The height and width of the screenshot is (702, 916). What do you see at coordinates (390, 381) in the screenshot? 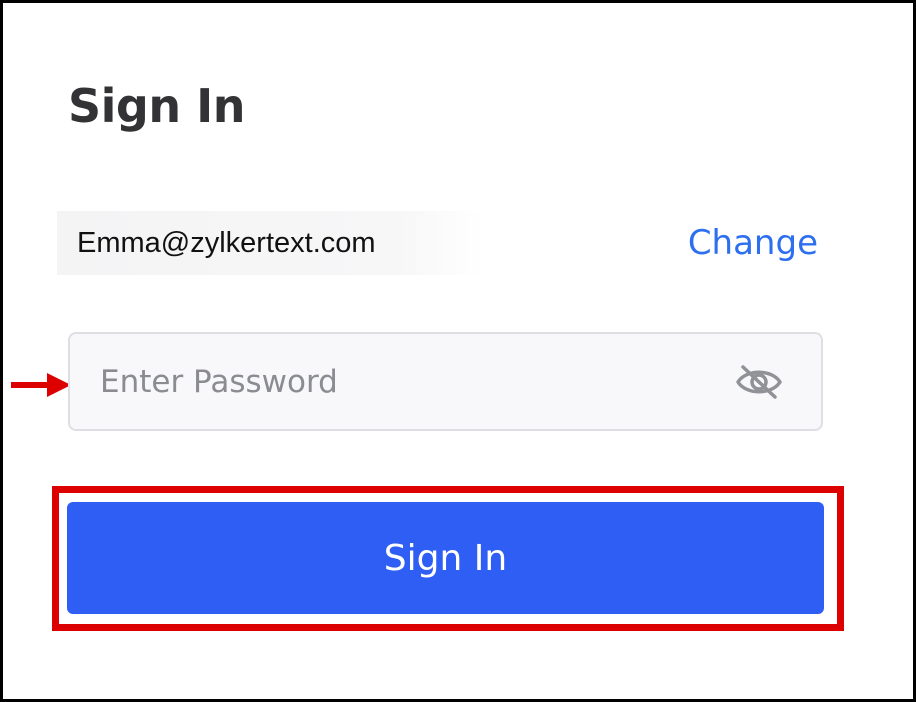
I see `password-input` at bounding box center [390, 381].